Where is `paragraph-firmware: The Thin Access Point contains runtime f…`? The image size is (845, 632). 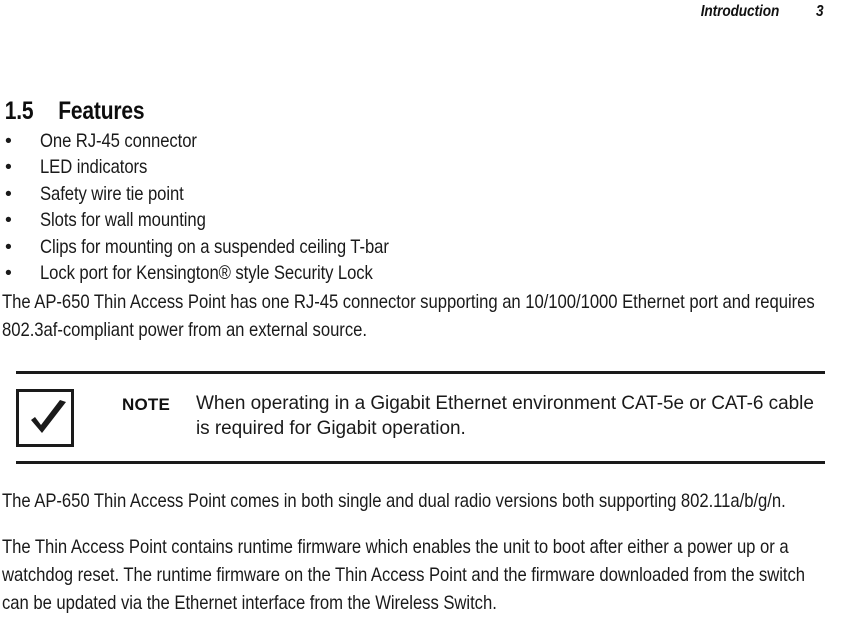
paragraph-firmware: The Thin Access Point contains runtime f… is located at coordinates (403, 575).